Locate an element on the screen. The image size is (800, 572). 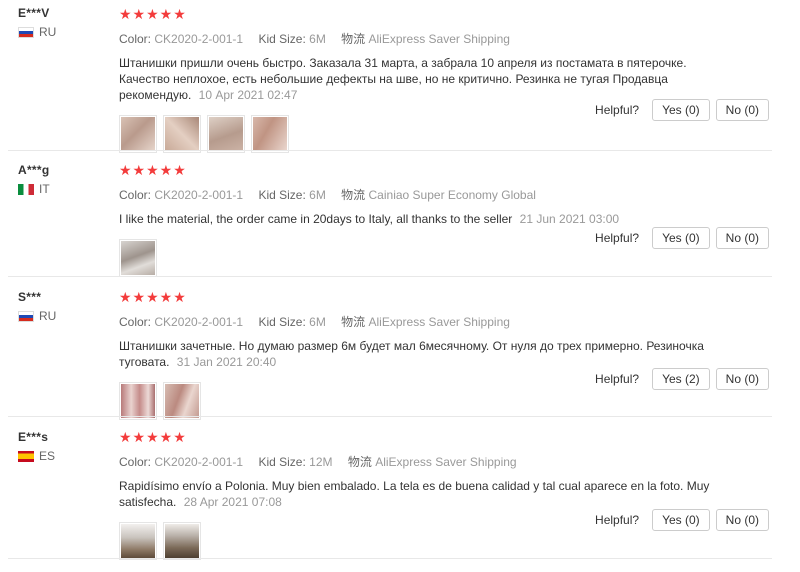
shipping-value: Cainiao Super Economy Global is located at coordinates (452, 195).